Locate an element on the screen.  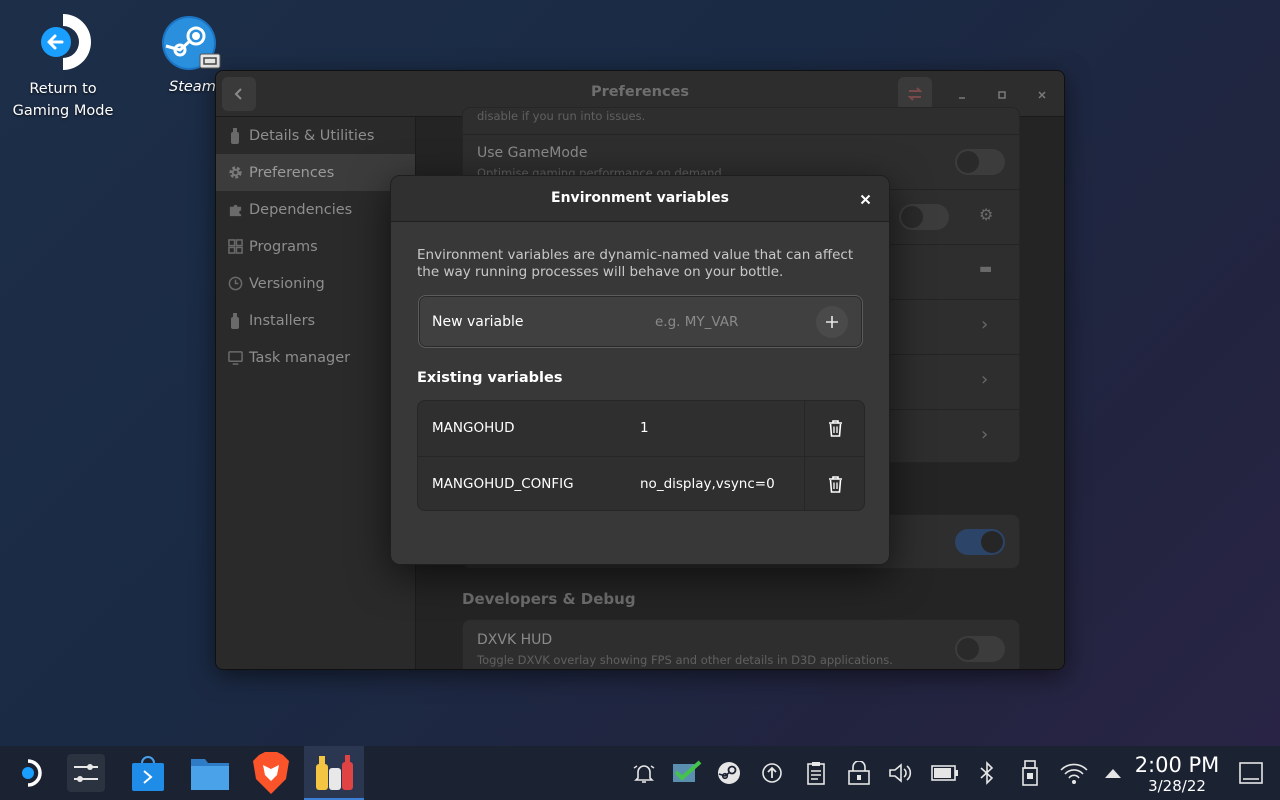
update-status-icon is located at coordinates (688, 773).